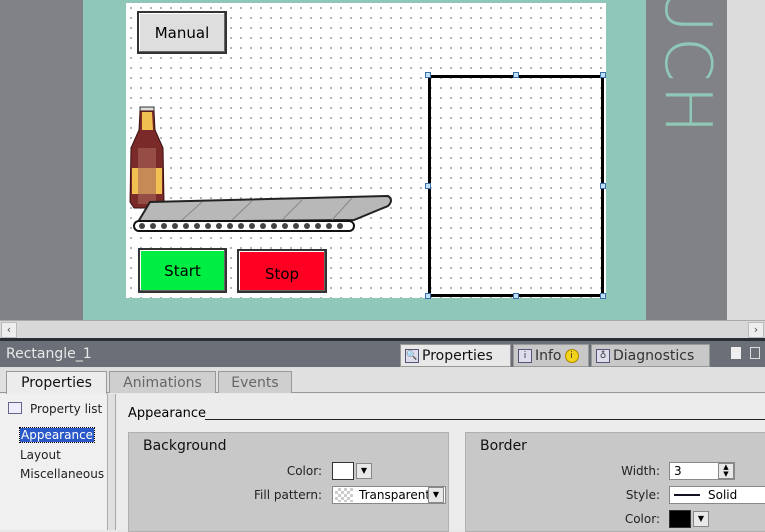 Image resolution: width=765 pixels, height=532 pixels. Describe the element at coordinates (343, 471) in the screenshot. I see `bg-color-swatch` at that location.